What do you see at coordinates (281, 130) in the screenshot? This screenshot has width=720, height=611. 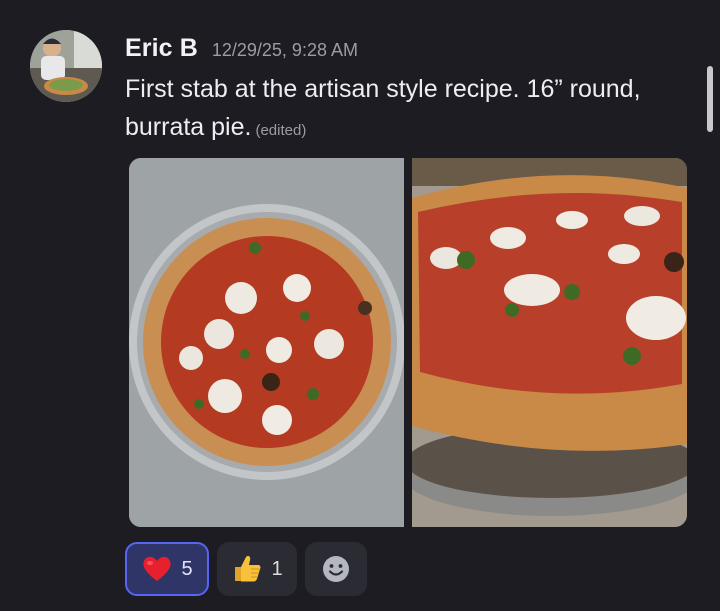 I see `edited-label: (edited)` at bounding box center [281, 130].